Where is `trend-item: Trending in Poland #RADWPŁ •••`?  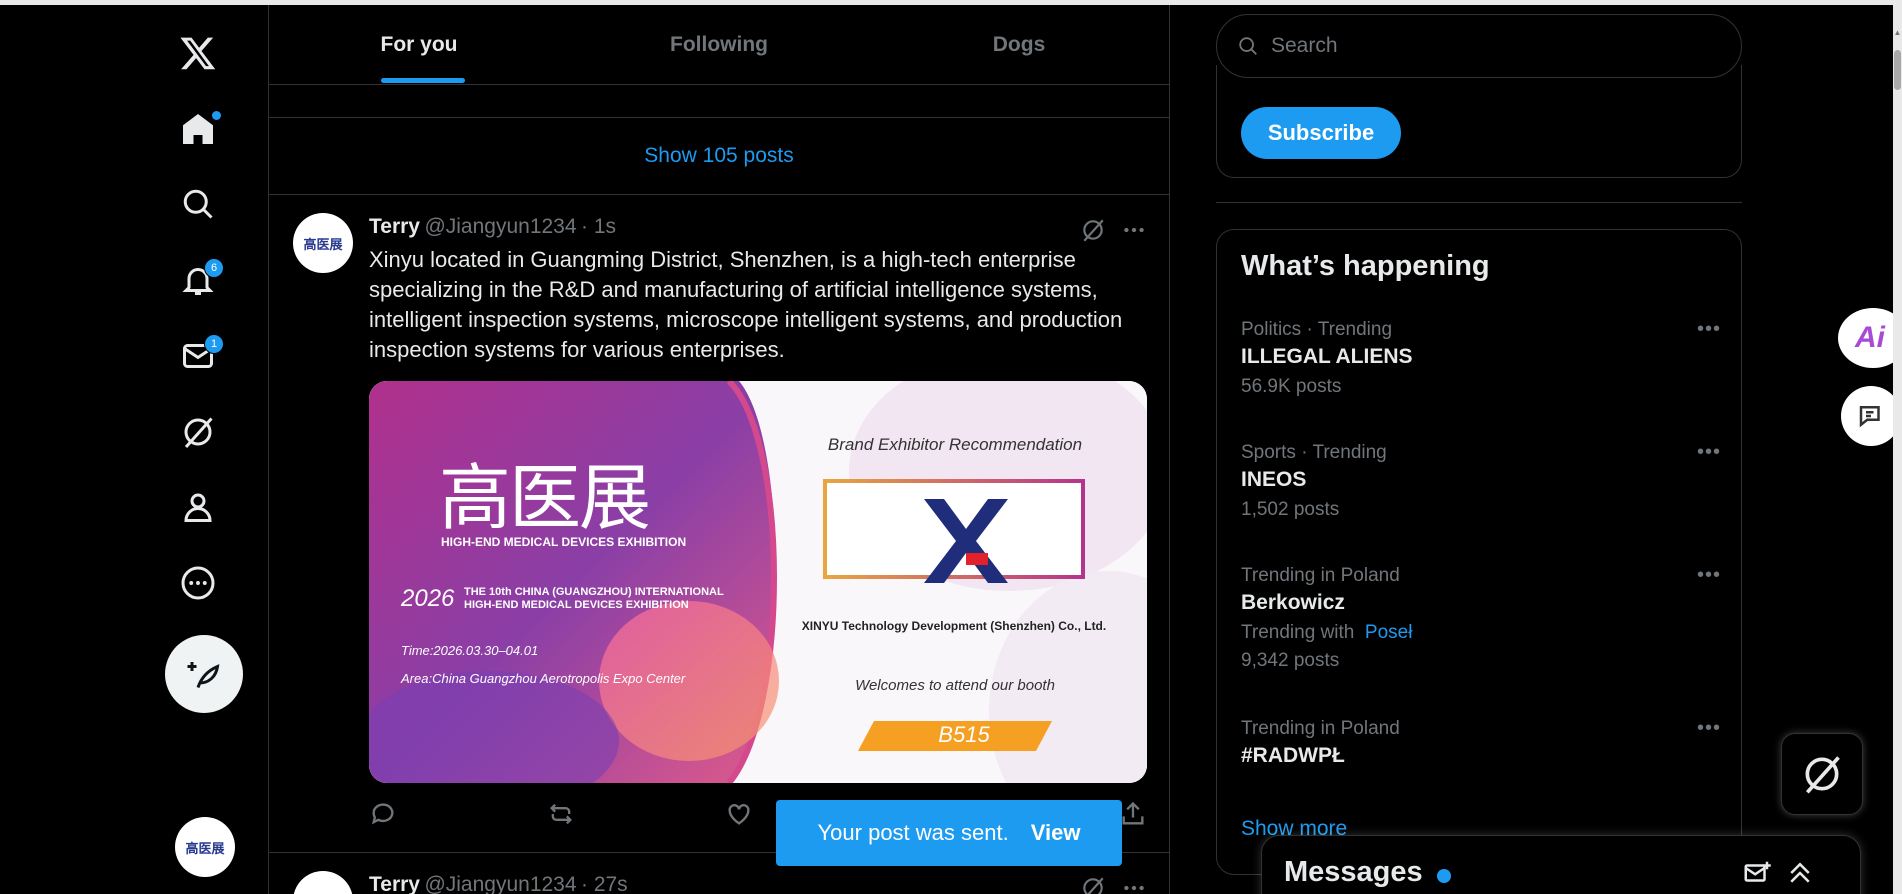 trend-item: Trending in Poland #RADWPŁ ••• is located at coordinates (1481, 744).